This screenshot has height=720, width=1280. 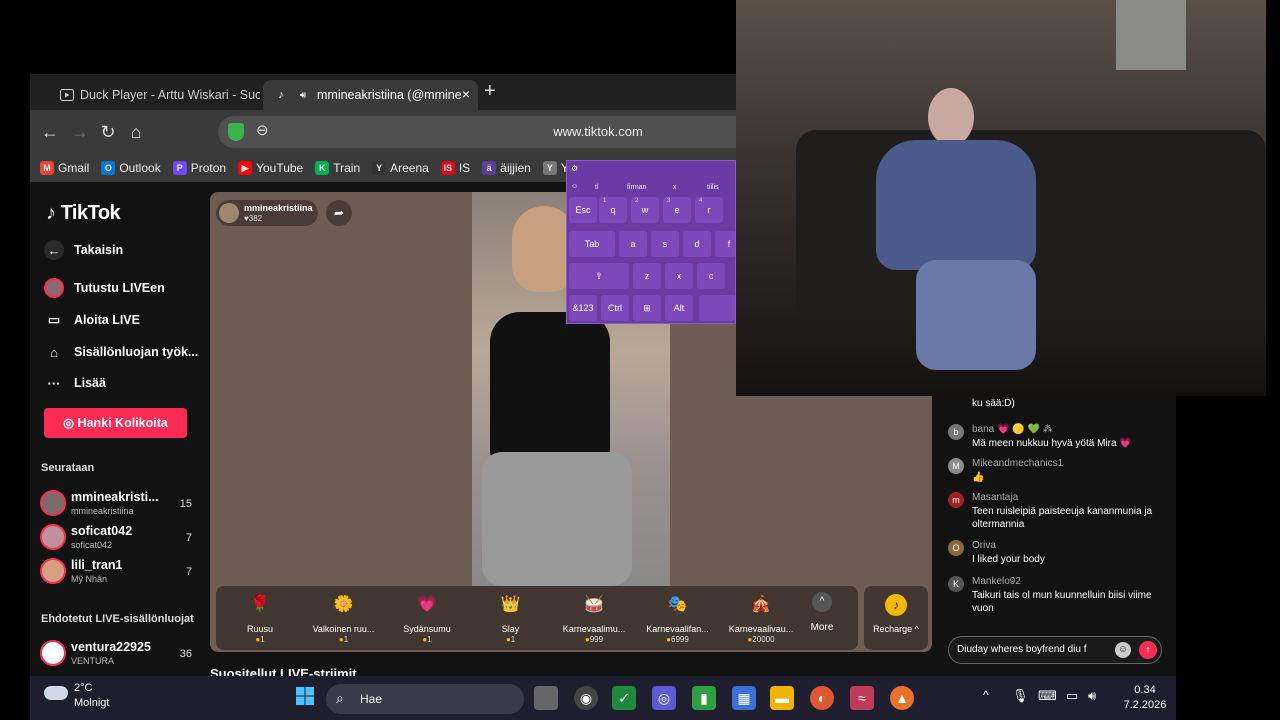 What do you see at coordinates (679, 276) in the screenshot?
I see `keyboard-key: x` at bounding box center [679, 276].